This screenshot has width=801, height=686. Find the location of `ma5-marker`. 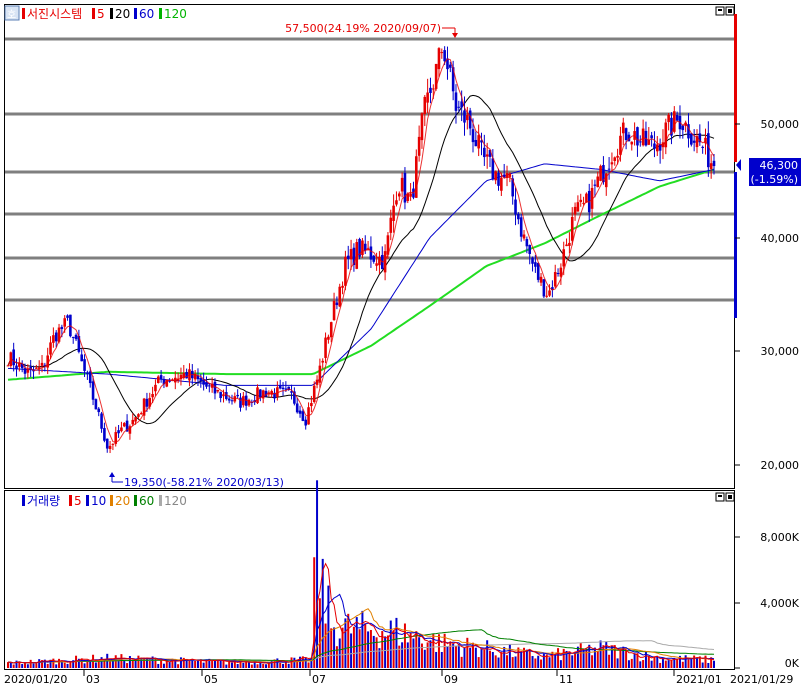

ma5-marker is located at coordinates (93, 13).